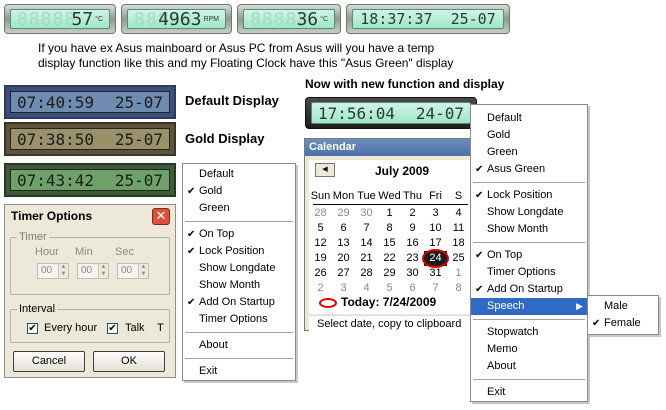 The height and width of the screenshot is (410, 666). I want to click on talk-label: Talk, so click(135, 328).